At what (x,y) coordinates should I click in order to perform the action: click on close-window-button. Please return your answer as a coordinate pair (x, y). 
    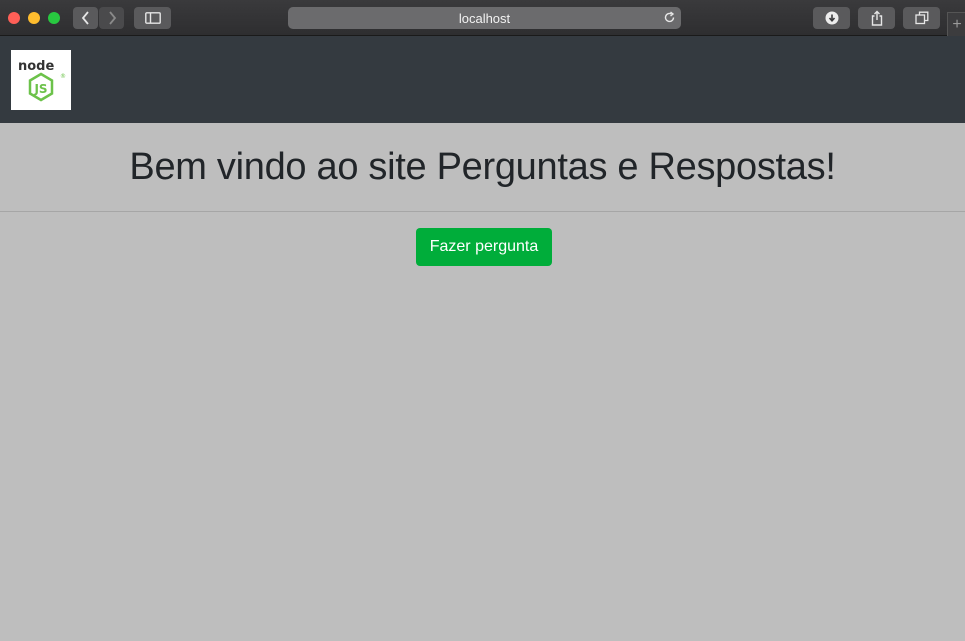
    Looking at the image, I should click on (14, 18).